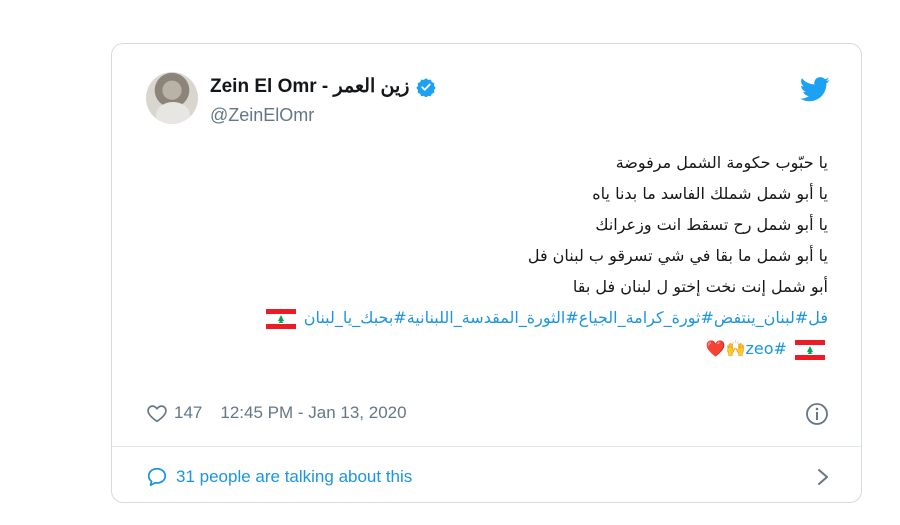 The width and height of the screenshot is (900, 525). I want to click on tweet-line: أبو شمل إنت نخت إختو ل لبنان فل بقا, so click(700, 286).